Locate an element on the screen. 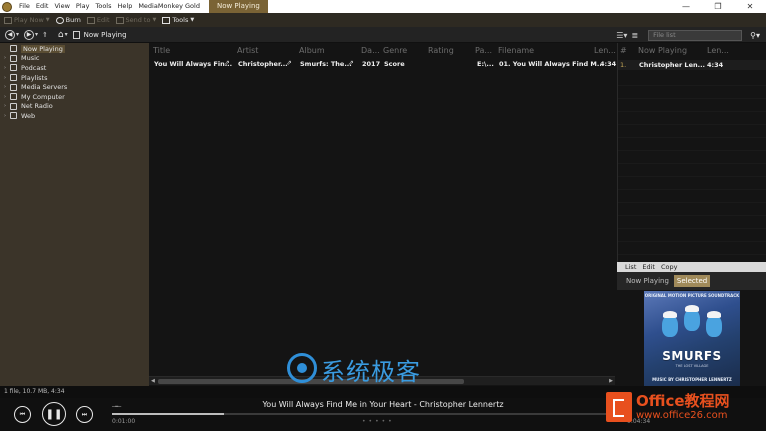 The height and width of the screenshot is (431, 766). maximize-icon: ❐ is located at coordinates (718, 6).